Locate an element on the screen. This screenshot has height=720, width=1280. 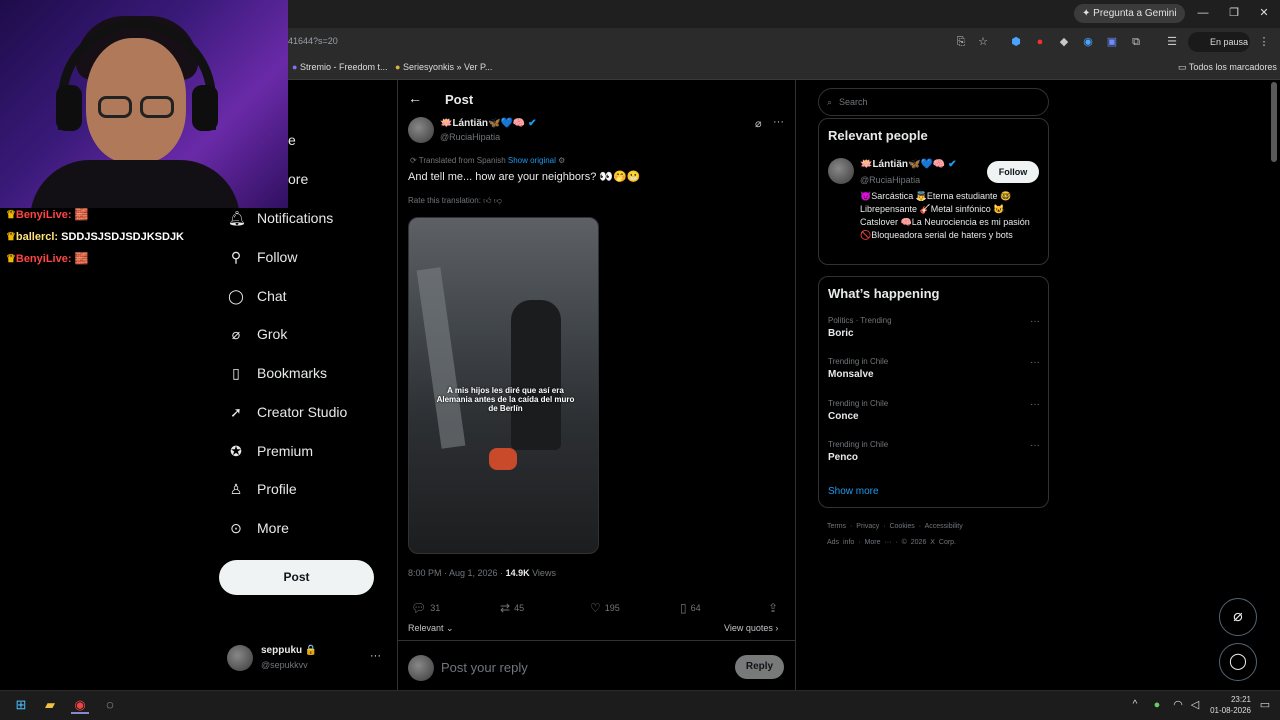
reading-list-icon: ☰ is located at coordinates (1172, 42).